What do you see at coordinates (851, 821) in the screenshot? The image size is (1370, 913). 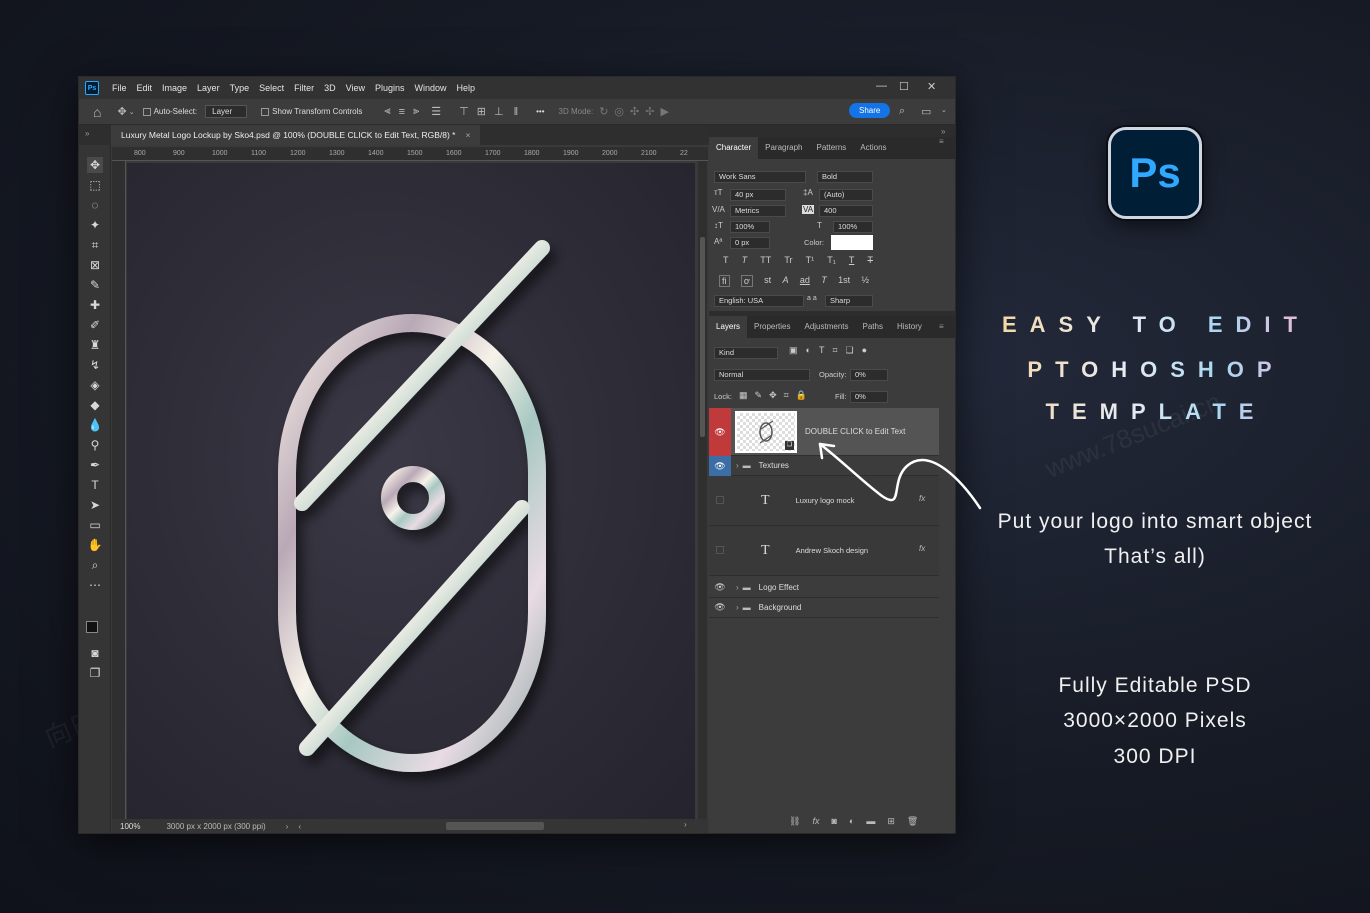 I see `adjustment-icon: ◐` at bounding box center [851, 821].